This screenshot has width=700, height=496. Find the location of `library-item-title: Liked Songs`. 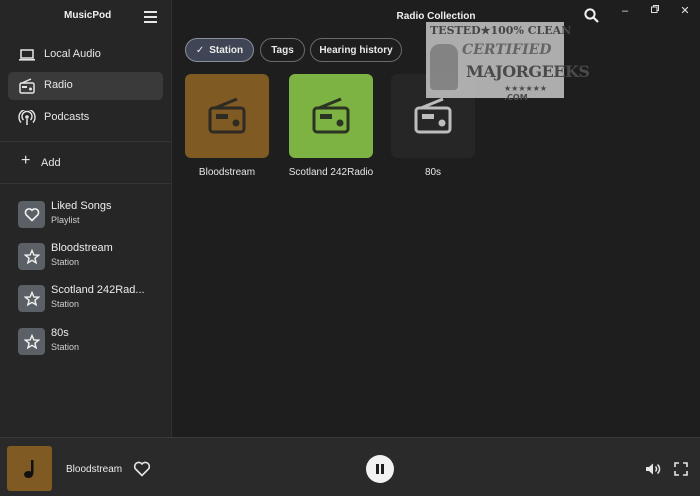

library-item-title: Liked Songs is located at coordinates (81, 206).